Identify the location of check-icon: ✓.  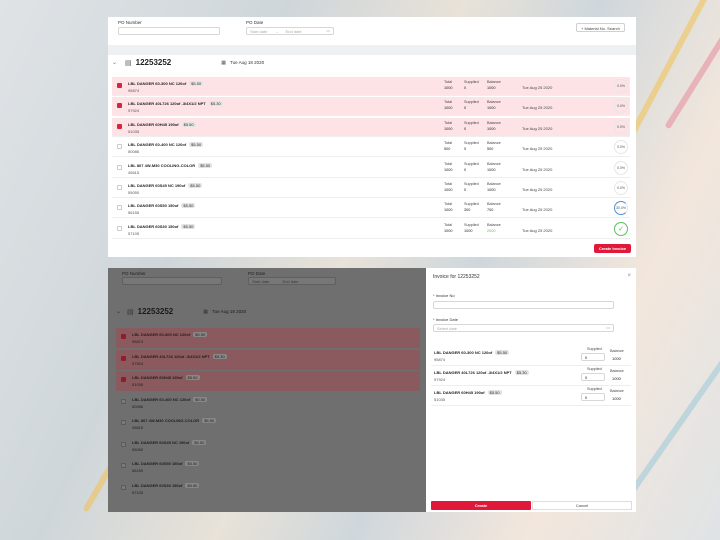
(621, 228).